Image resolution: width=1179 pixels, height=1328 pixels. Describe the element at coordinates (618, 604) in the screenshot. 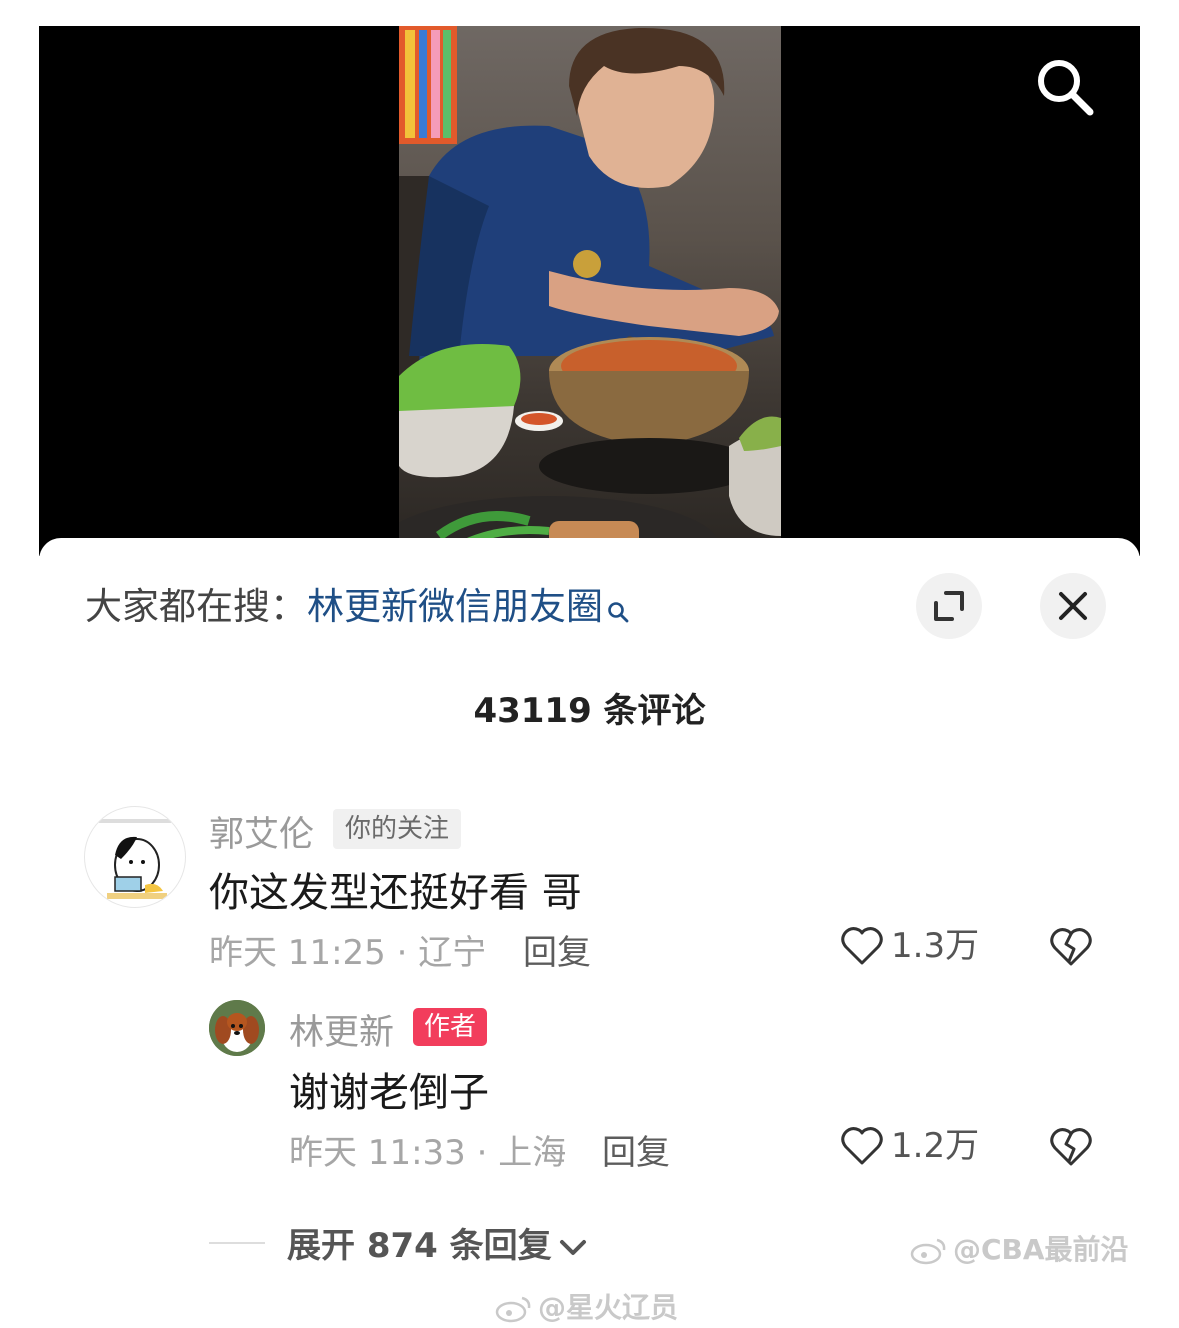

I see `search-small-icon` at that location.